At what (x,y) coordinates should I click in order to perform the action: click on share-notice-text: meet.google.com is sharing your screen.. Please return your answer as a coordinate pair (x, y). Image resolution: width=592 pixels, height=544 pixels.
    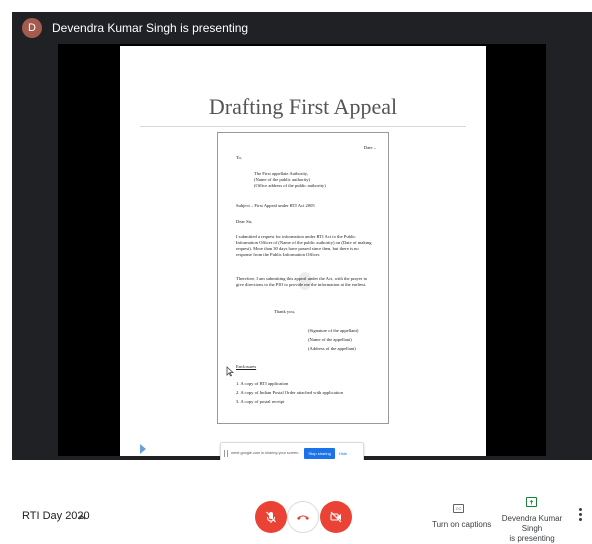
    Looking at the image, I should click on (265, 453).